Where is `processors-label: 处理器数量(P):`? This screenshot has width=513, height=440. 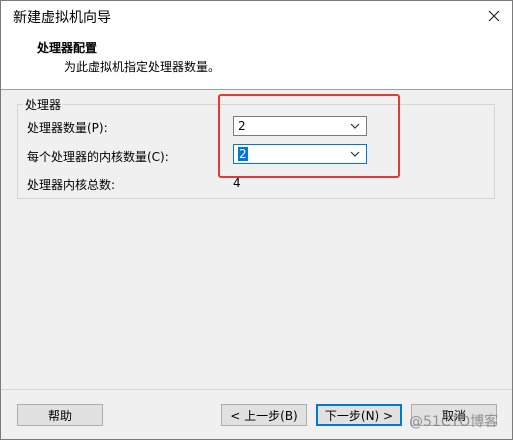 processors-label: 处理器数量(P): is located at coordinates (67, 128).